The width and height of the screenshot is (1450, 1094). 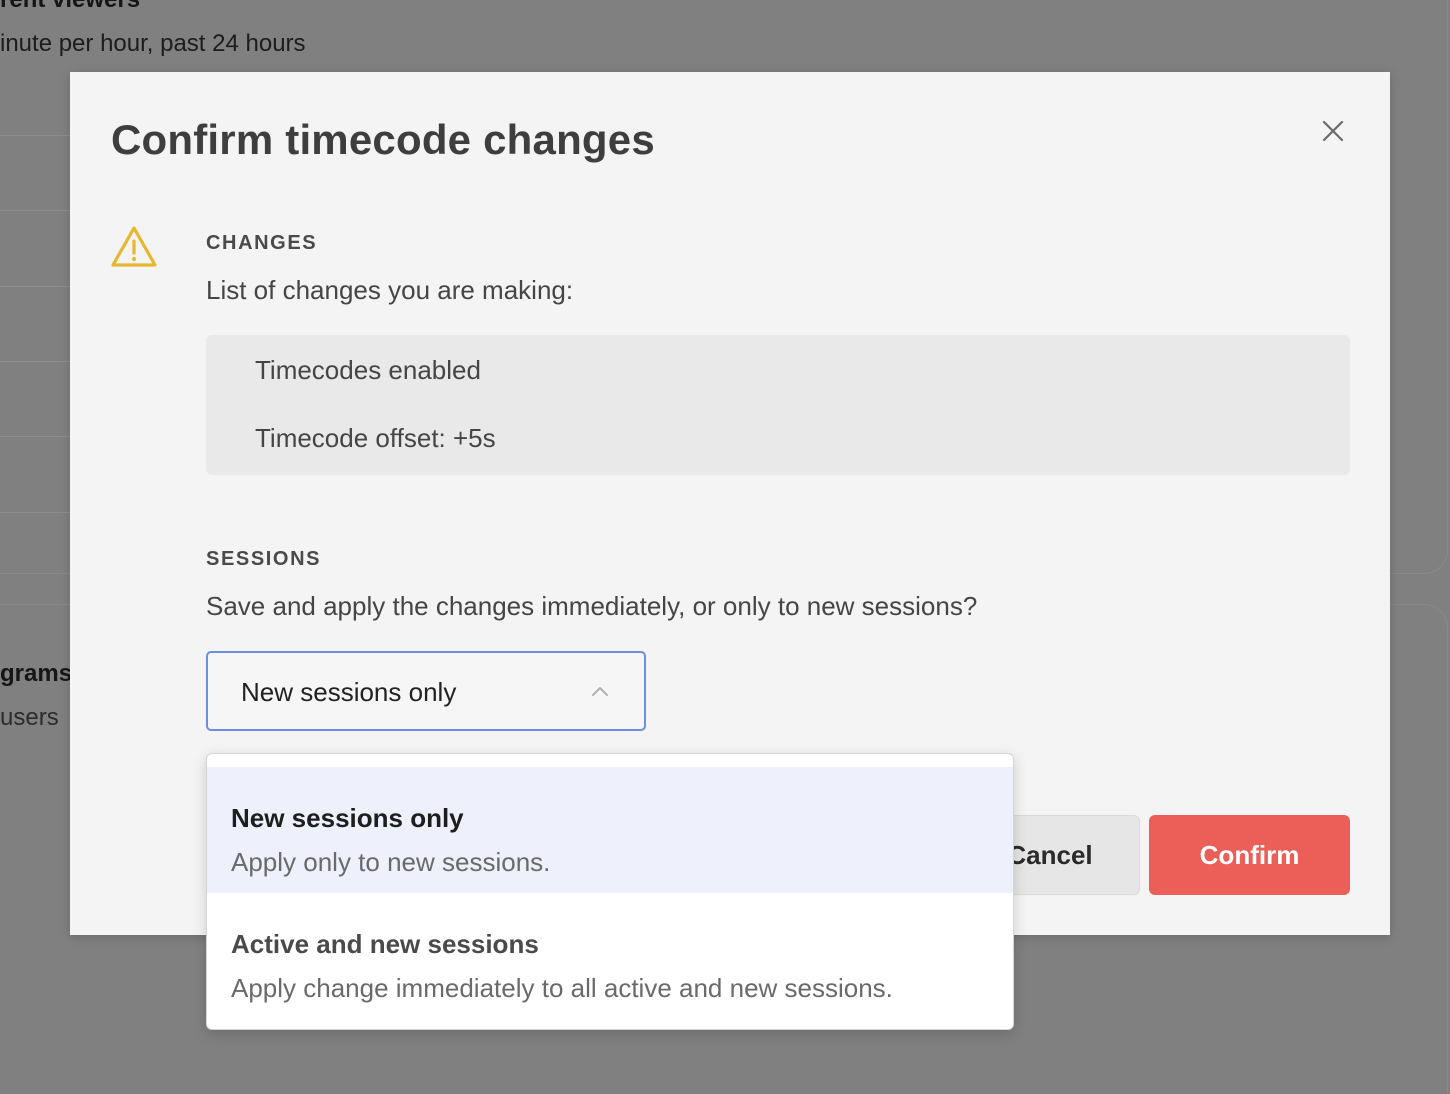 What do you see at coordinates (36, 673) in the screenshot?
I see `background-card-title: grams` at bounding box center [36, 673].